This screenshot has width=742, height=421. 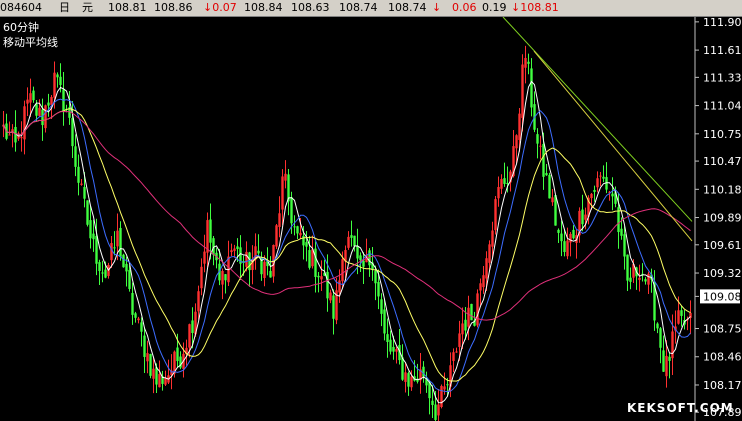 What do you see at coordinates (722, 189) in the screenshot?
I see `y-tick-label: 110.18` at bounding box center [722, 189].